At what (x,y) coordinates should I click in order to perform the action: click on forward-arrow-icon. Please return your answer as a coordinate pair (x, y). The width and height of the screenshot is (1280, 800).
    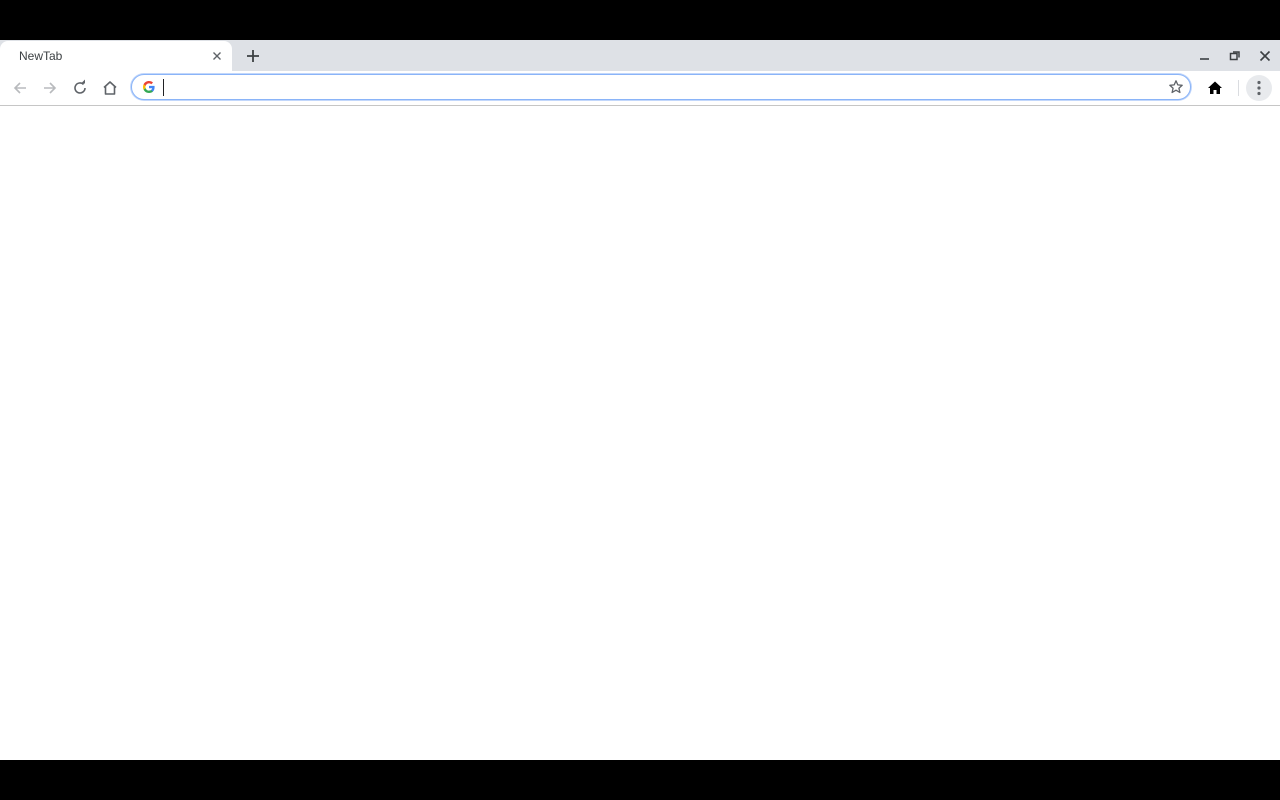
    Looking at the image, I should click on (50, 88).